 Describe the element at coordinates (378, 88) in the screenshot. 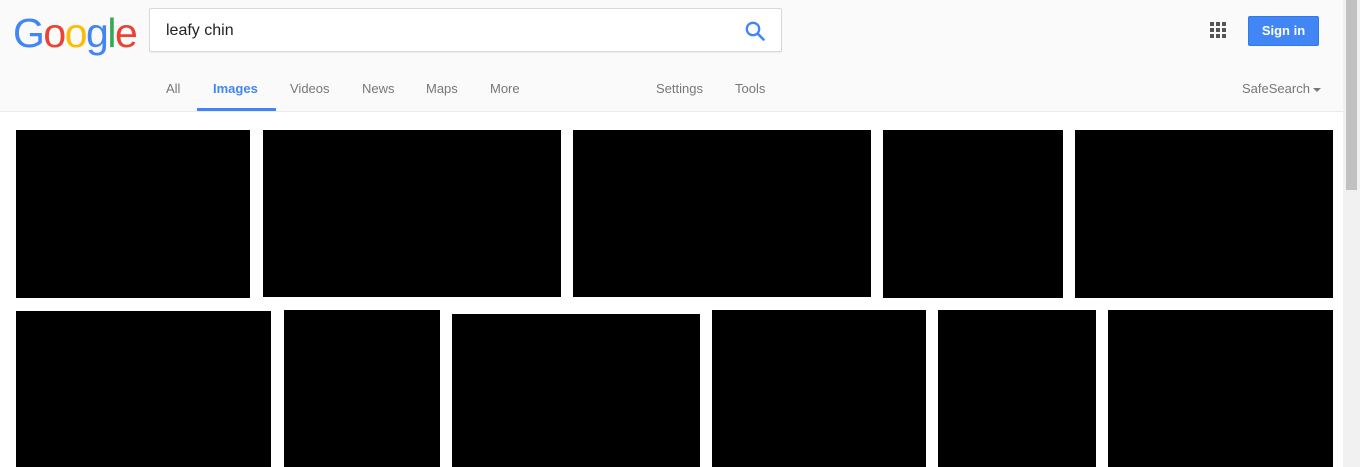

I see `tab-news: News` at that location.